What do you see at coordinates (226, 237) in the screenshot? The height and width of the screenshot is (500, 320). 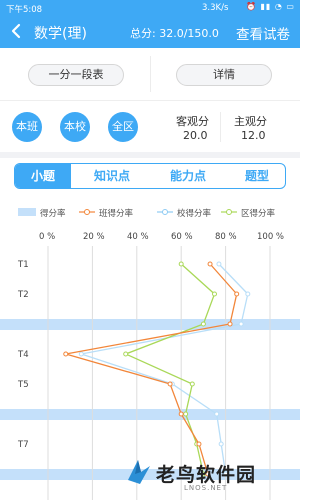 I see `x-tick-label: 80 %` at bounding box center [226, 237].